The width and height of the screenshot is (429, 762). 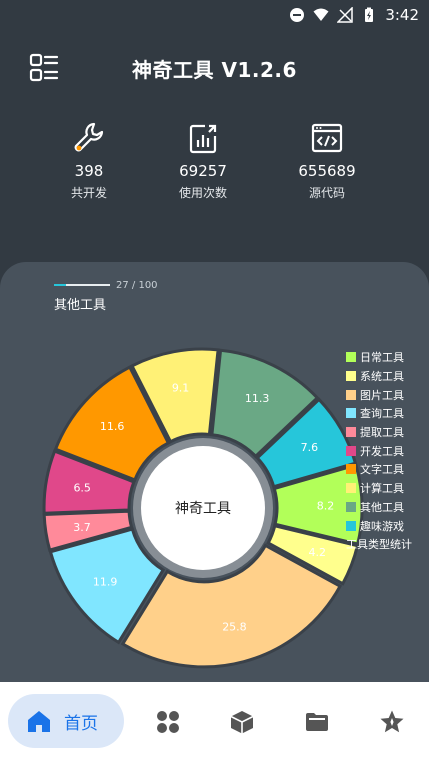 I want to click on legend-item: 日常工具, so click(x=379, y=357).